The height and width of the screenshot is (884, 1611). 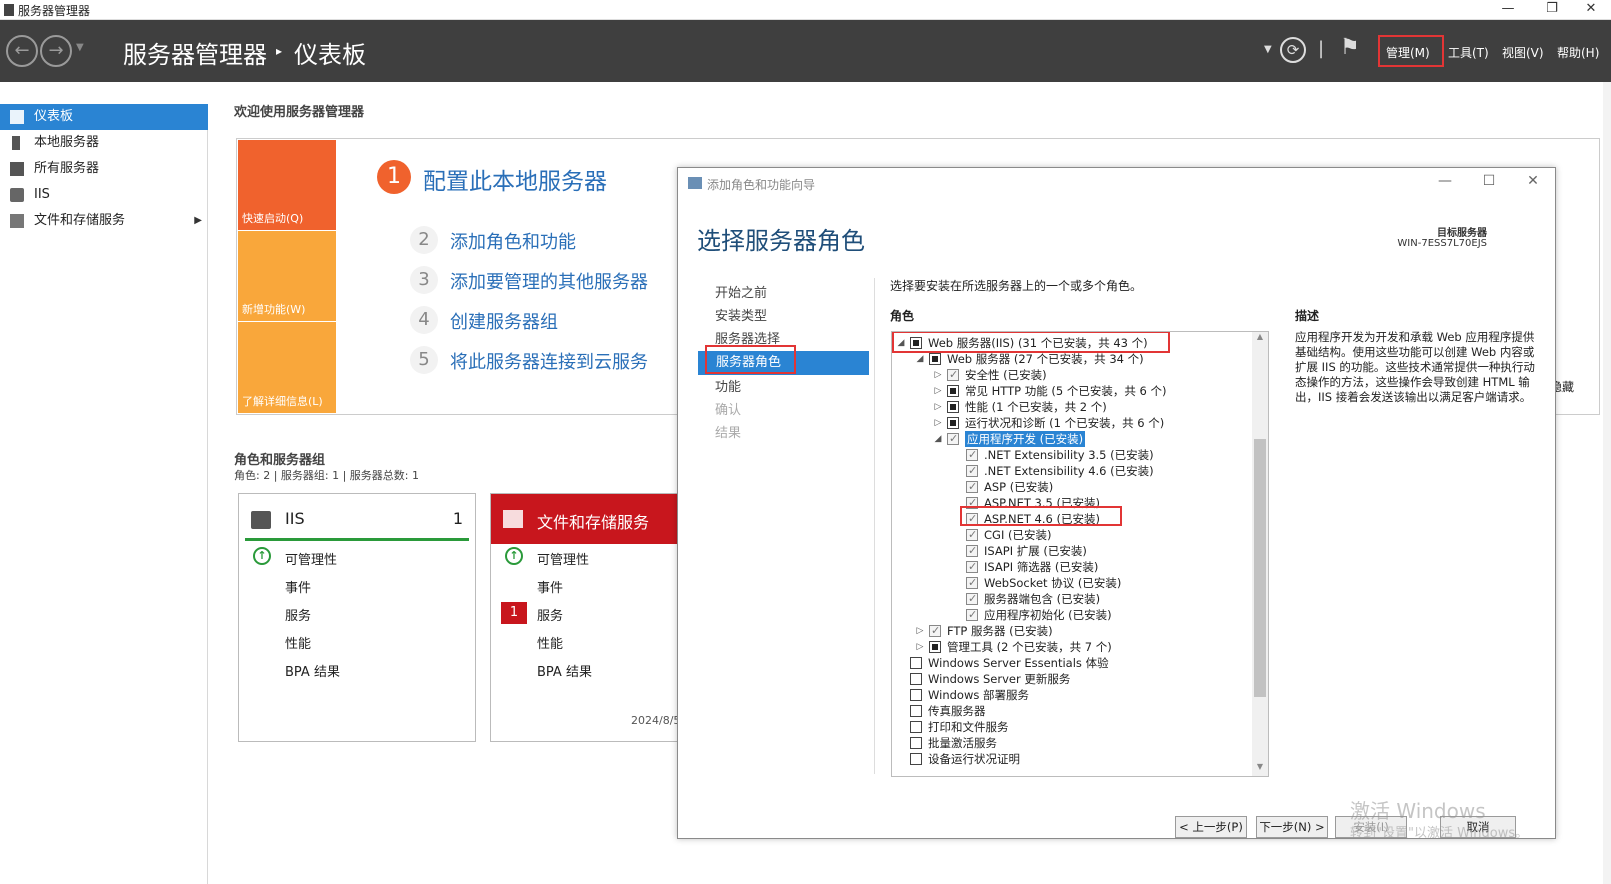 What do you see at coordinates (1072, 727) in the screenshot?
I see `tree-row: 打印和文件服务` at bounding box center [1072, 727].